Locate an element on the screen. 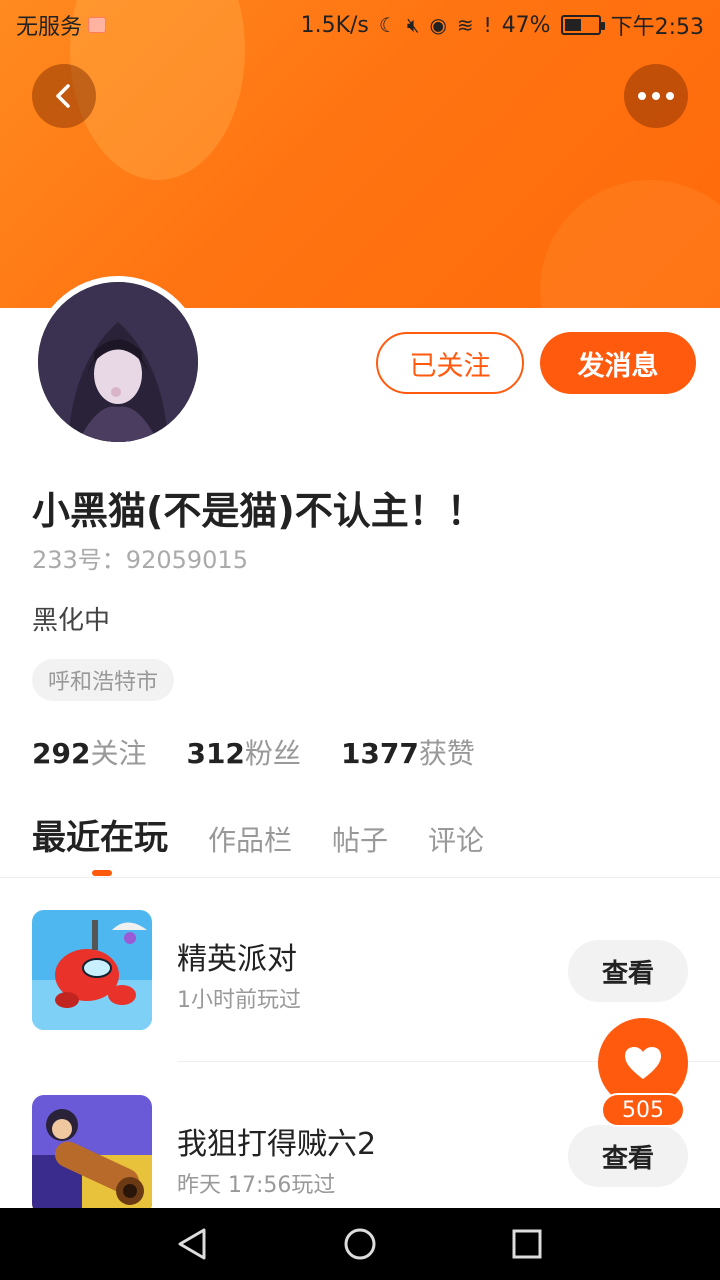 The height and width of the screenshot is (1280, 720). avatar-image is located at coordinates (118, 362).